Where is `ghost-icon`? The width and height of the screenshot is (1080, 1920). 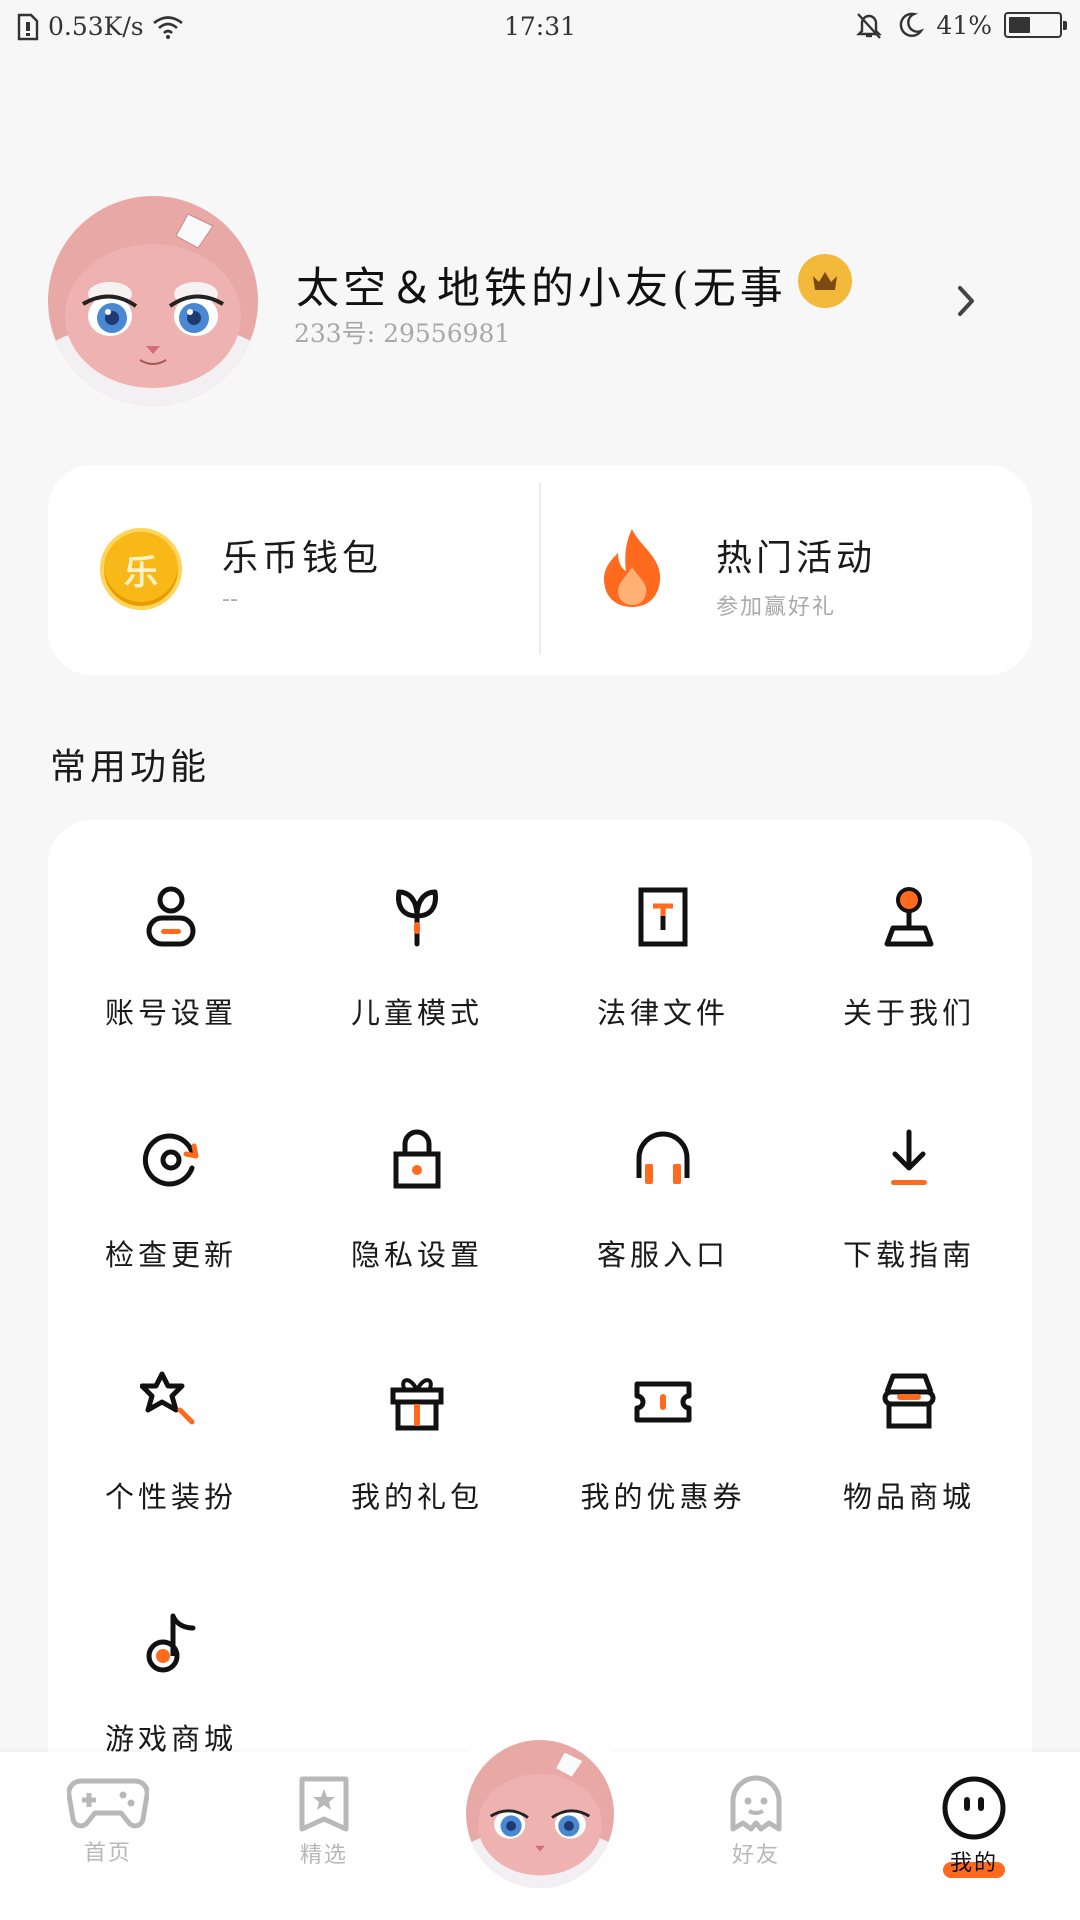 ghost-icon is located at coordinates (756, 1803).